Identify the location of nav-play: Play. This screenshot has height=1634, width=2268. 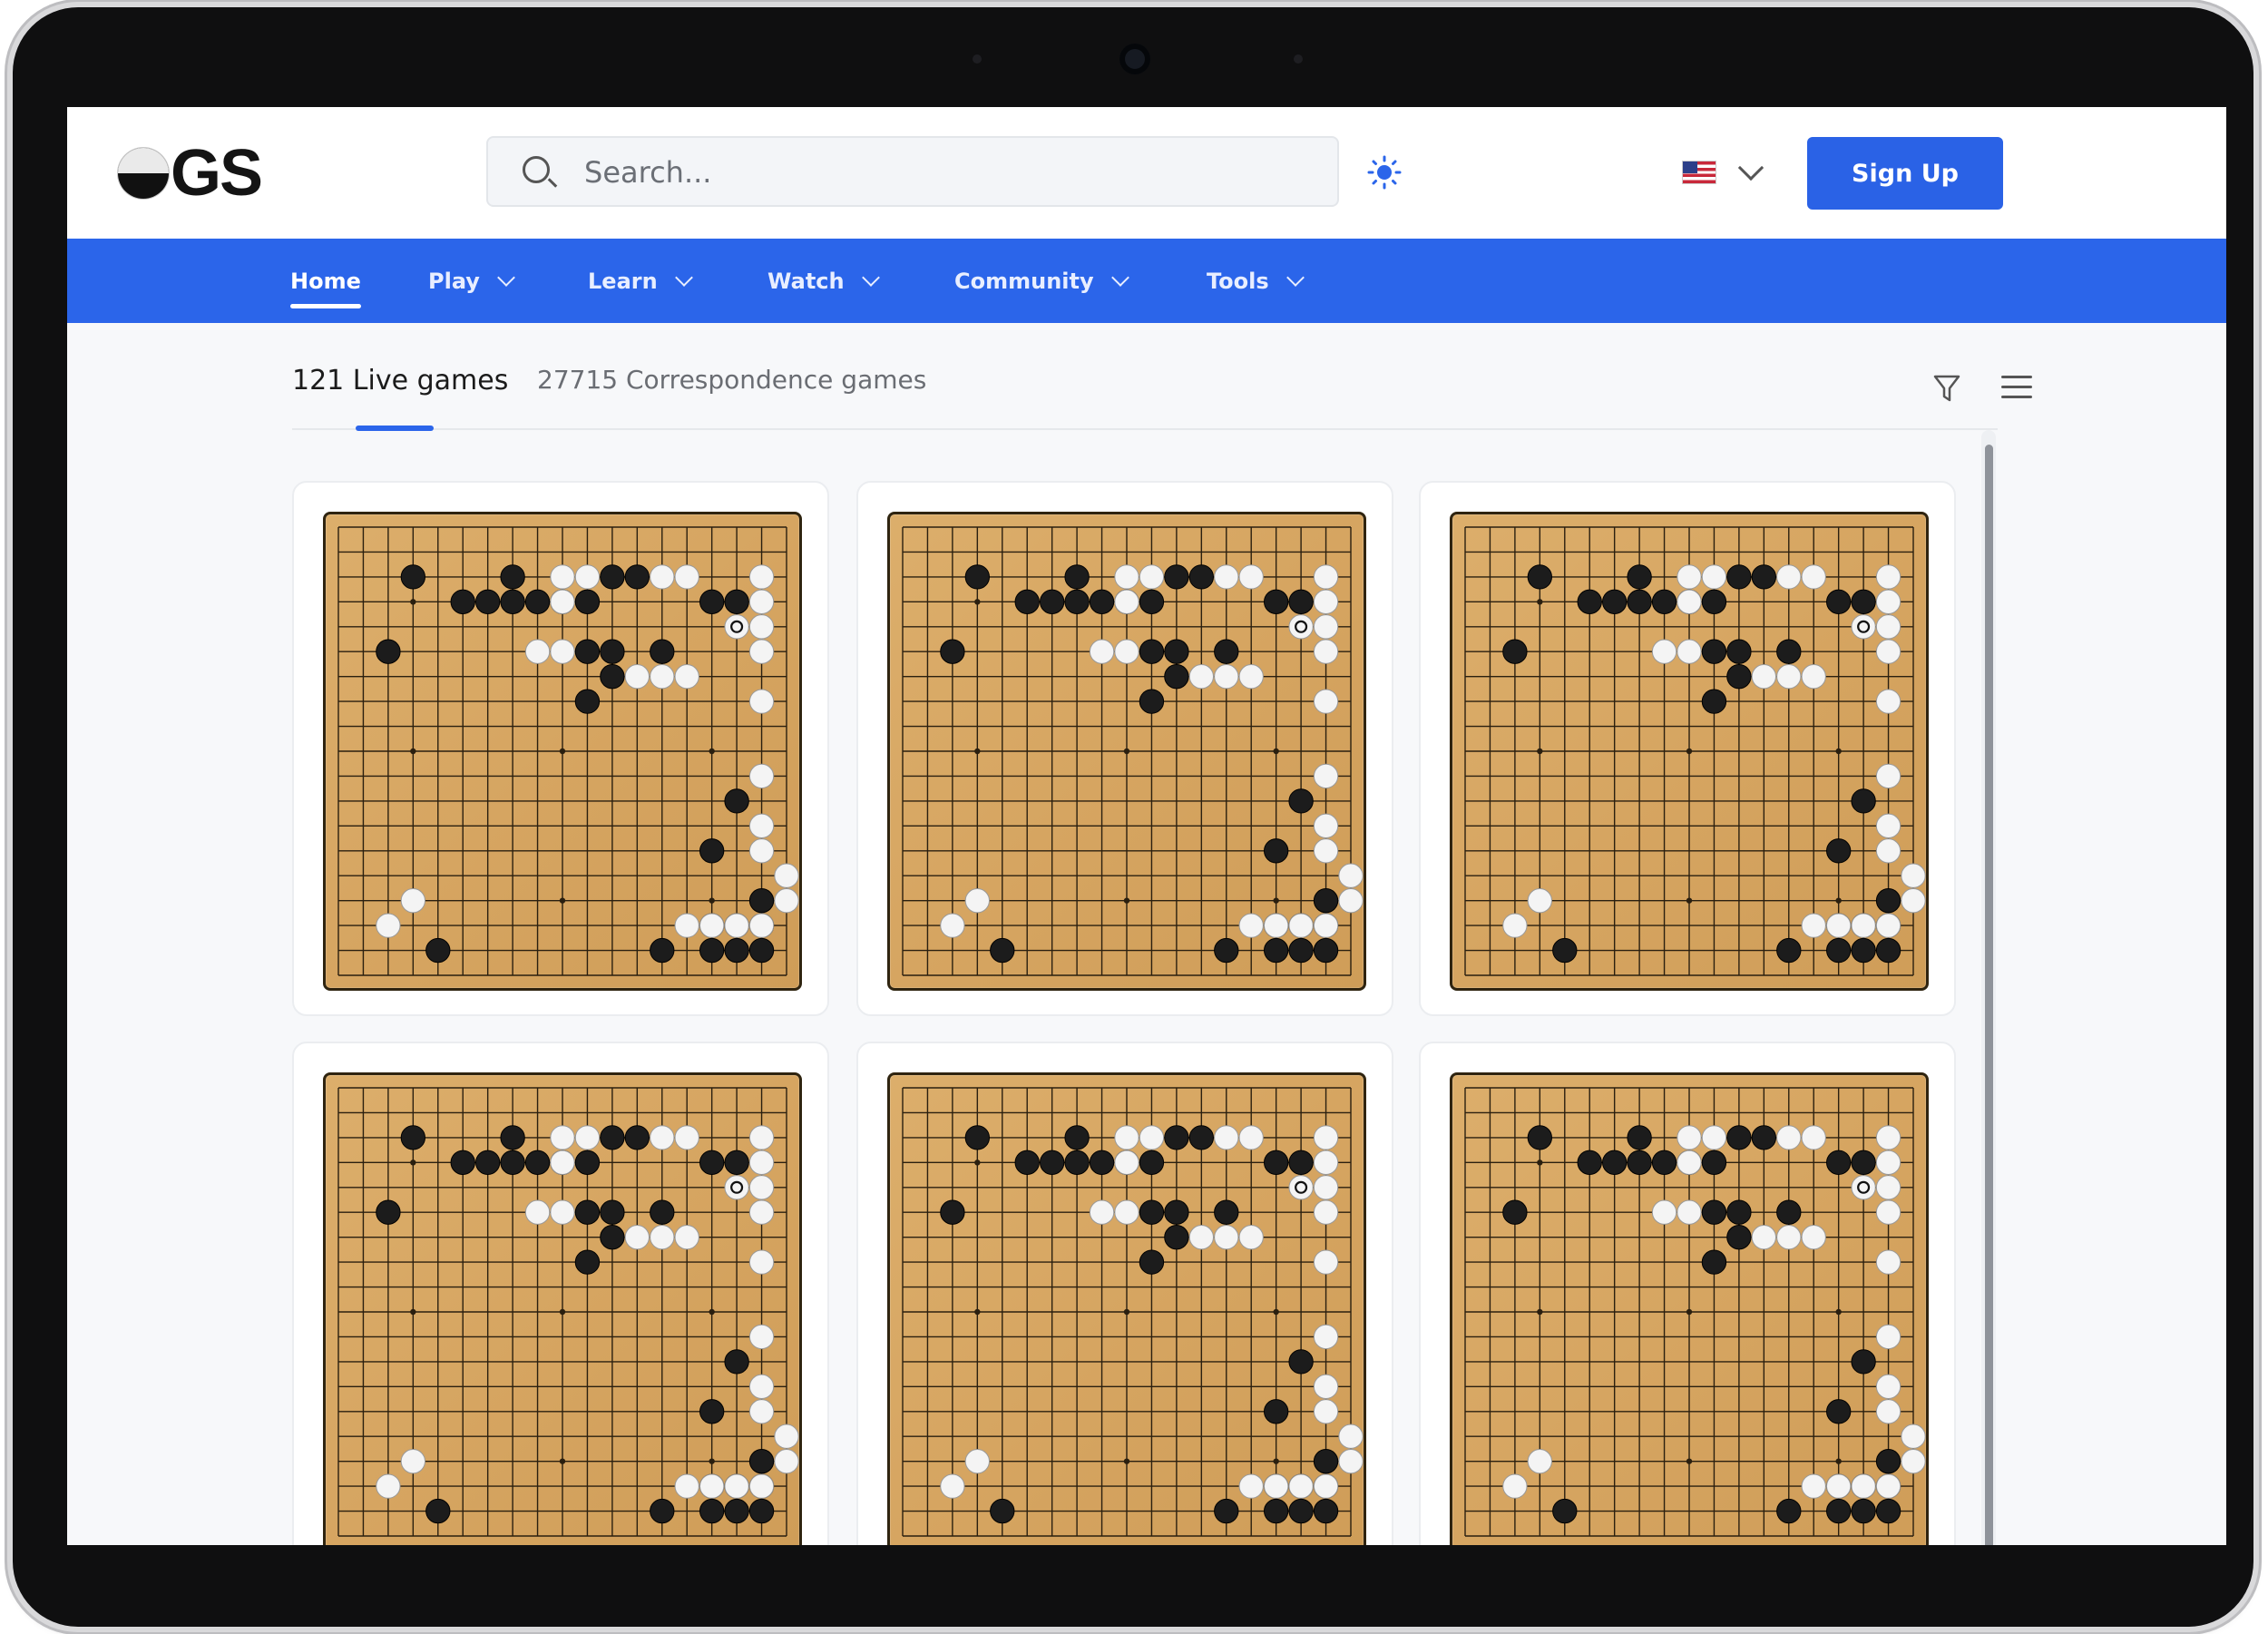
(472, 281).